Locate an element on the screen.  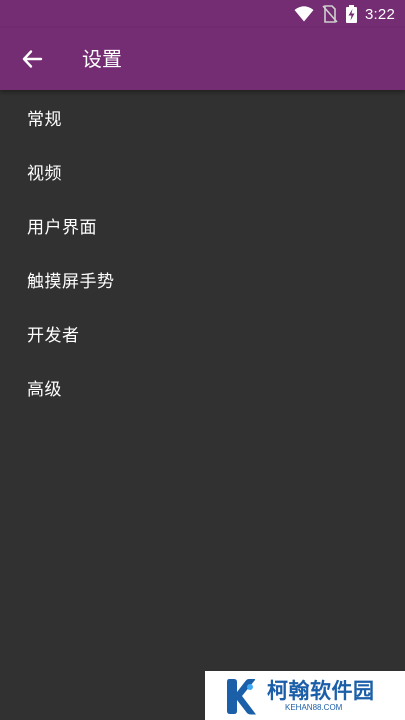
kehan-logo-icon is located at coordinates (241, 696).